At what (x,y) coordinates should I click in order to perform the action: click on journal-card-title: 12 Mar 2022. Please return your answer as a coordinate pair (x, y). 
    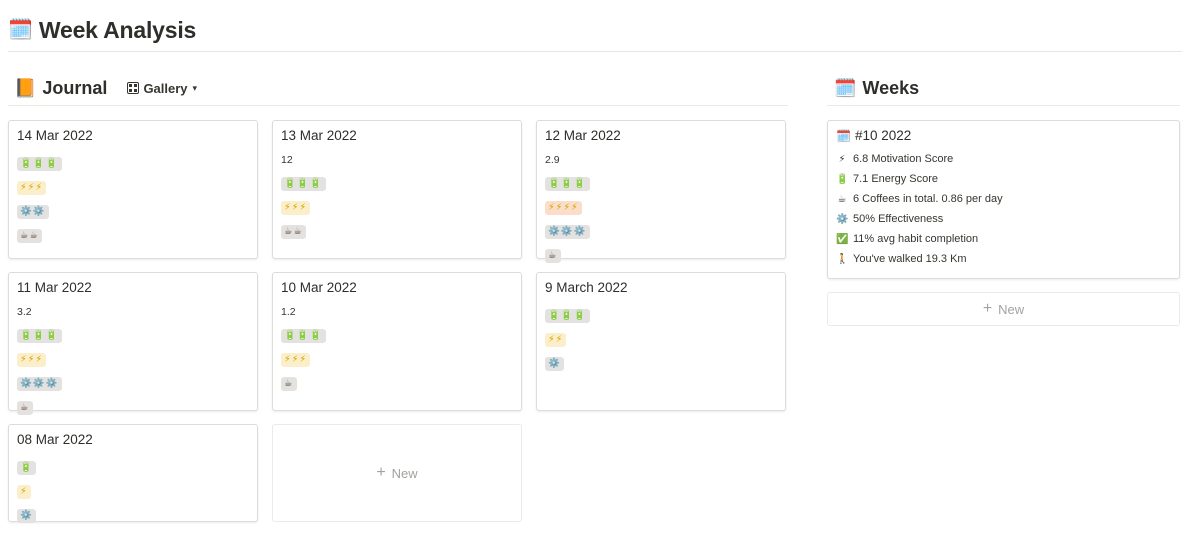
    Looking at the image, I should click on (583, 135).